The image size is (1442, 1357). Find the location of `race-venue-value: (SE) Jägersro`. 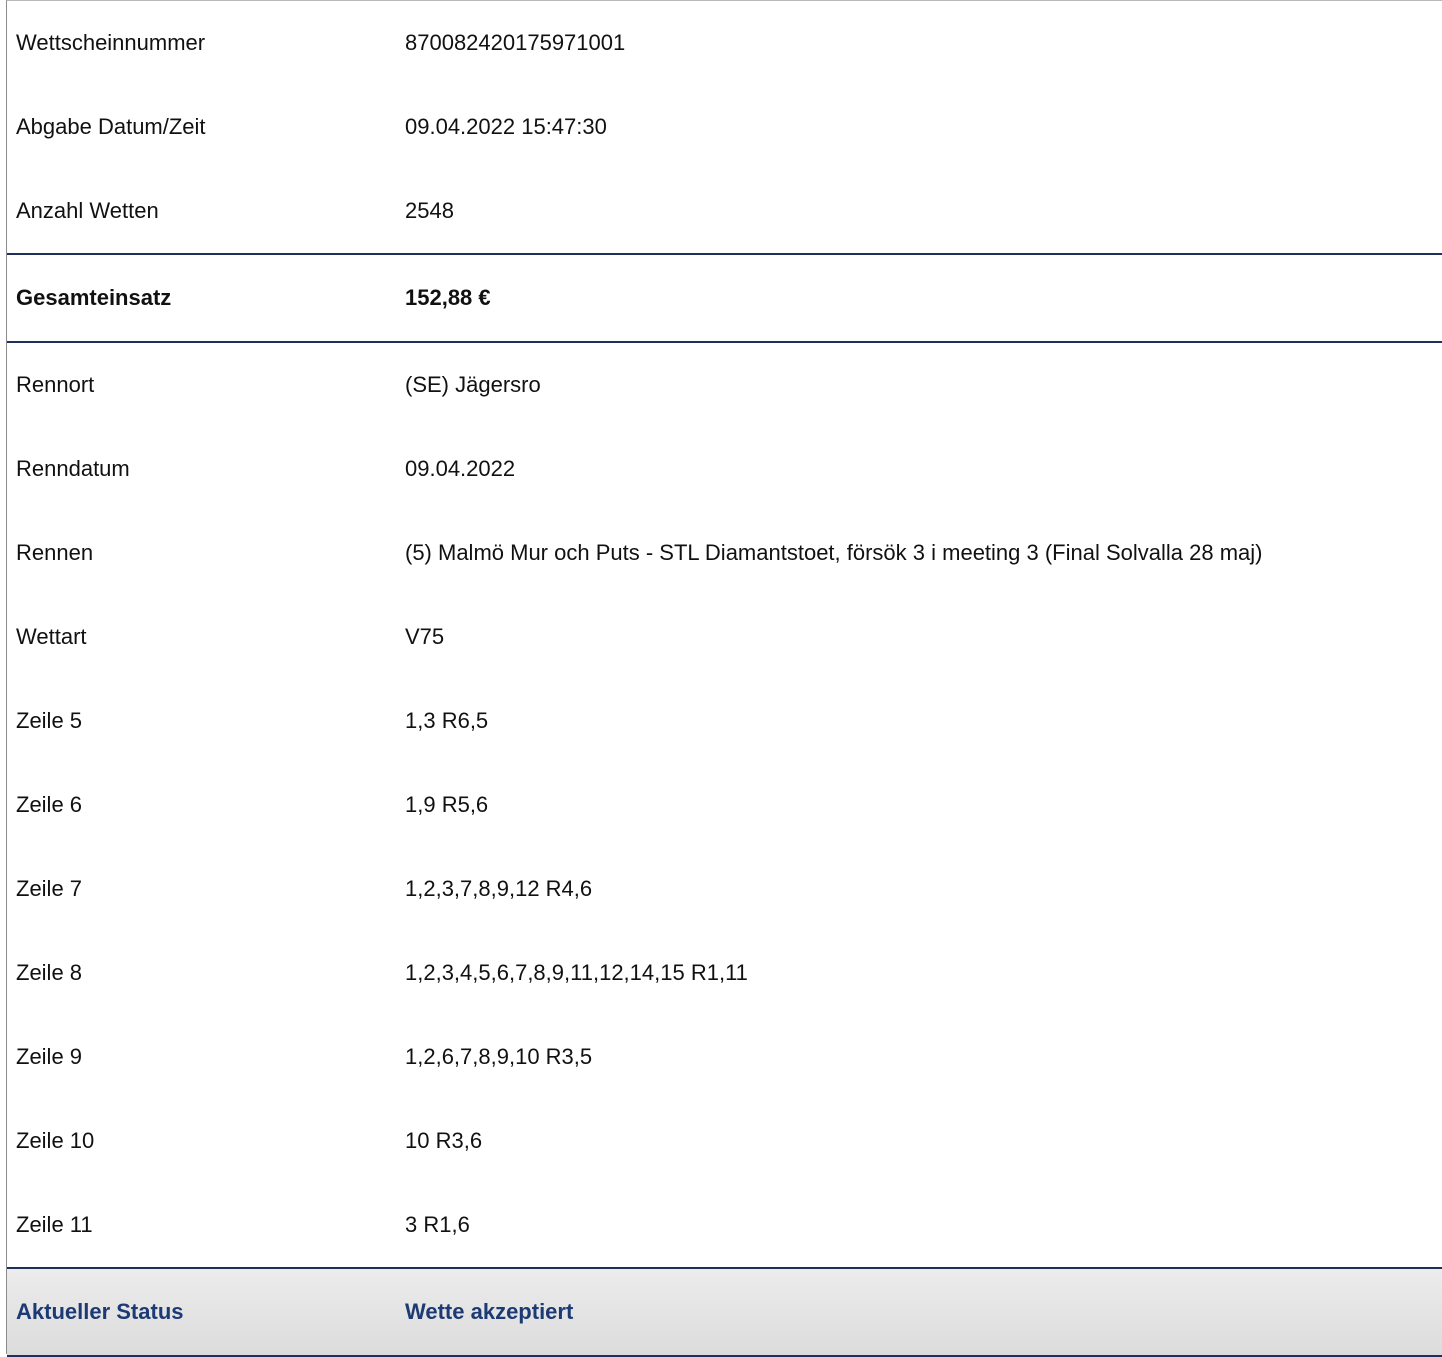

race-venue-value: (SE) Jägersro is located at coordinates (473, 384).